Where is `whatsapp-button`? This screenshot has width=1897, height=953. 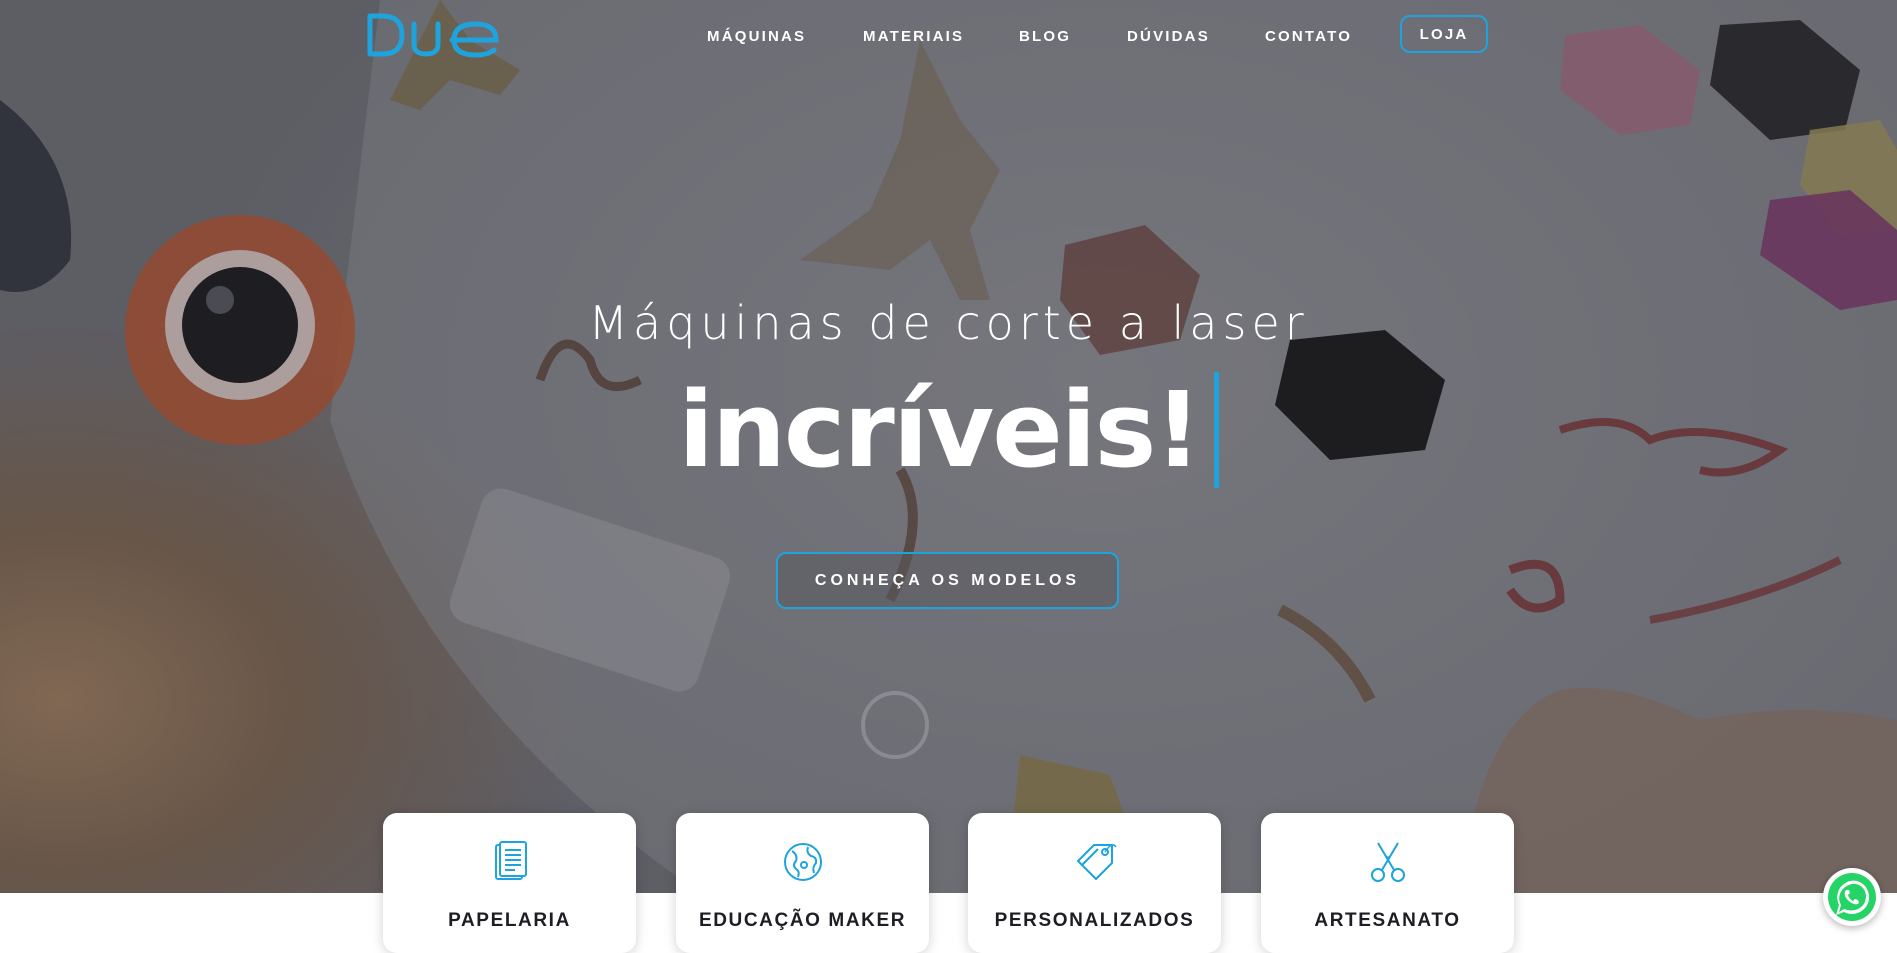
whatsapp-button is located at coordinates (1852, 897).